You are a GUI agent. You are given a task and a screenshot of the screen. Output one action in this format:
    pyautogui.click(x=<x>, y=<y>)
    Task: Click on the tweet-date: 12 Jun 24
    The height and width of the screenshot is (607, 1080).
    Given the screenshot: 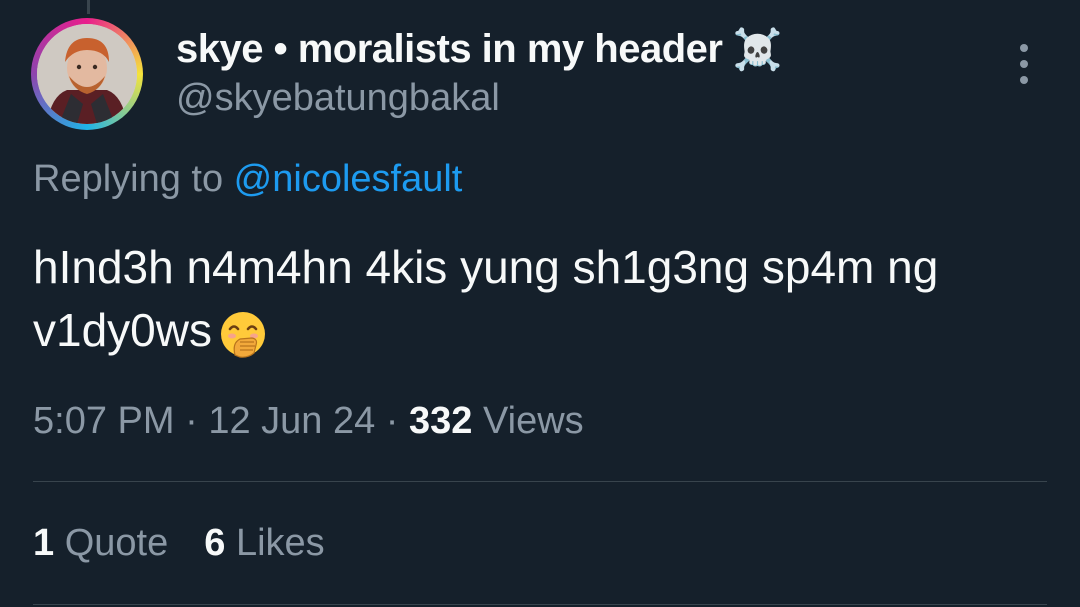 What is the action you would take?
    pyautogui.click(x=291, y=421)
    